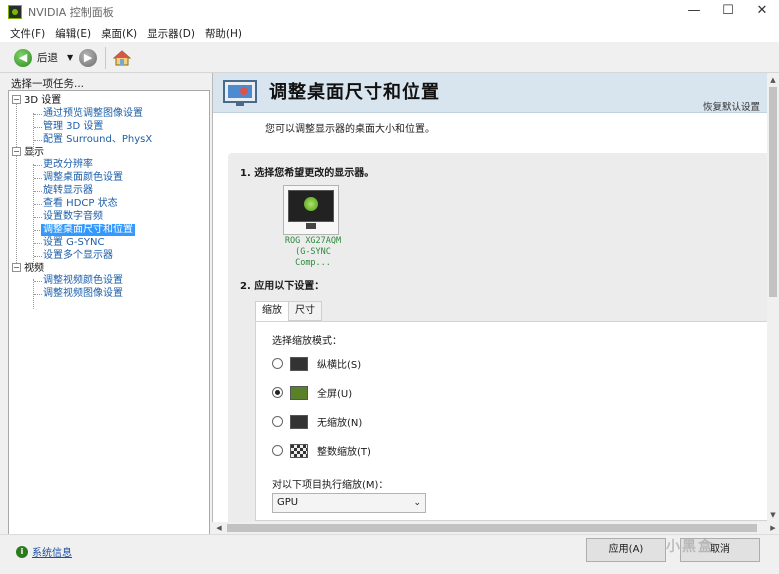  Describe the element at coordinates (15, 12) in the screenshot. I see `nvidia-logo-icon` at that location.